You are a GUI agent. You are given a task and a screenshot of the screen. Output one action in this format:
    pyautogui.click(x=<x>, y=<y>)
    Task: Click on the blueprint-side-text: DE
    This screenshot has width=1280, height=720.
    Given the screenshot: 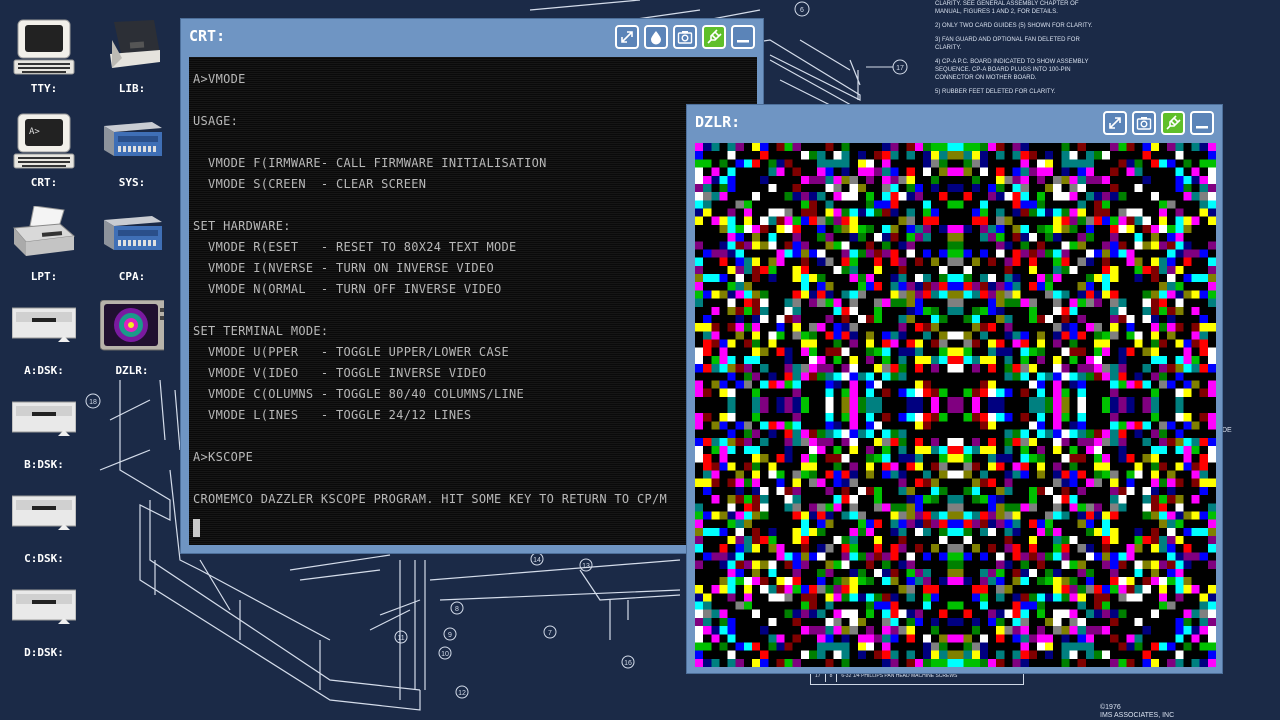 What is the action you would take?
    pyautogui.click(x=1227, y=430)
    